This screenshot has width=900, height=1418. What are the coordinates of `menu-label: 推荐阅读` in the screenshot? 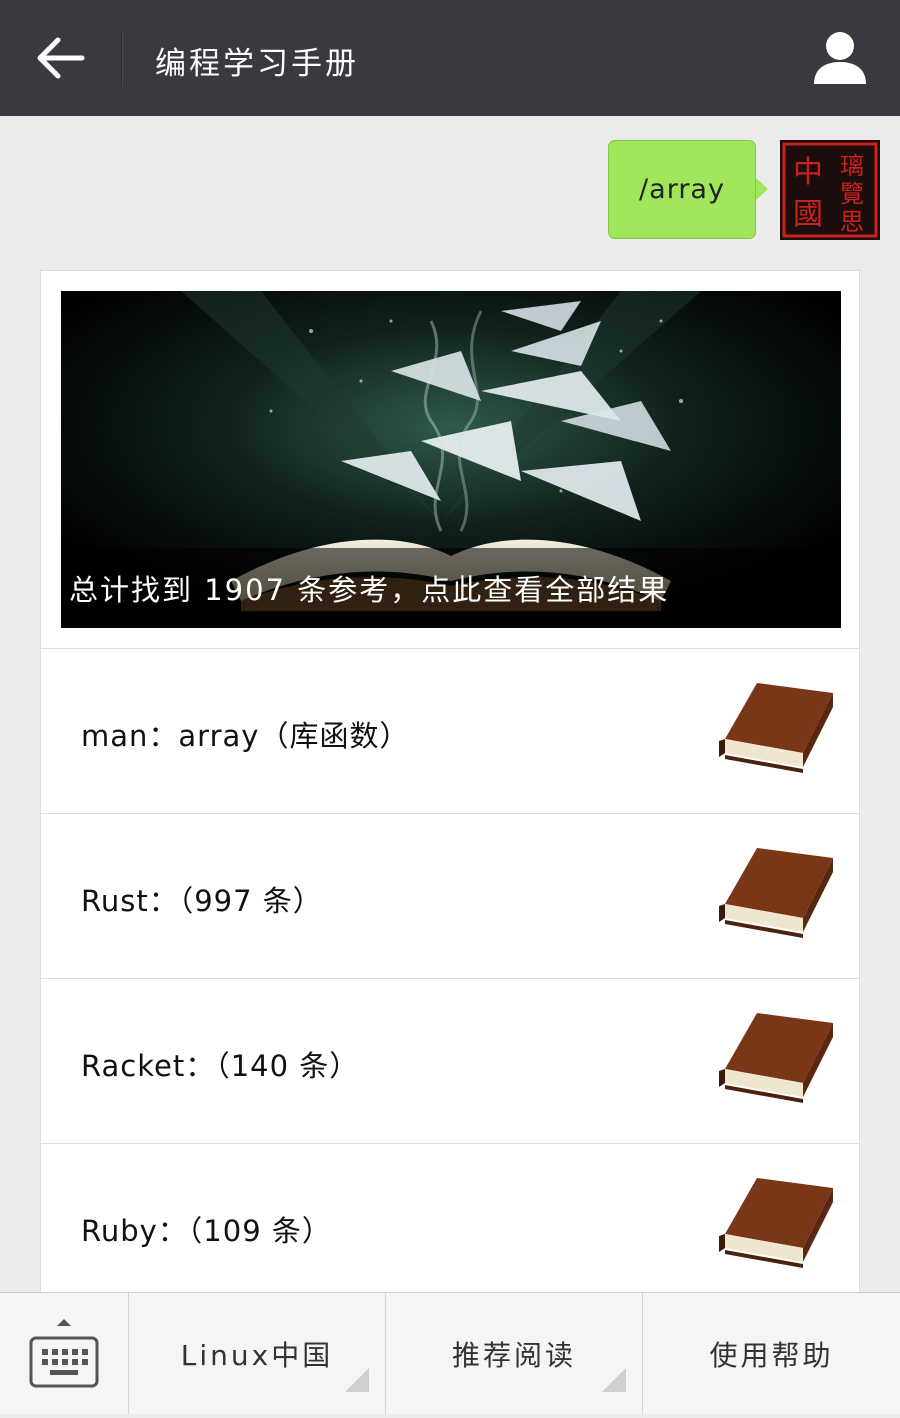 It's located at (513, 1355).